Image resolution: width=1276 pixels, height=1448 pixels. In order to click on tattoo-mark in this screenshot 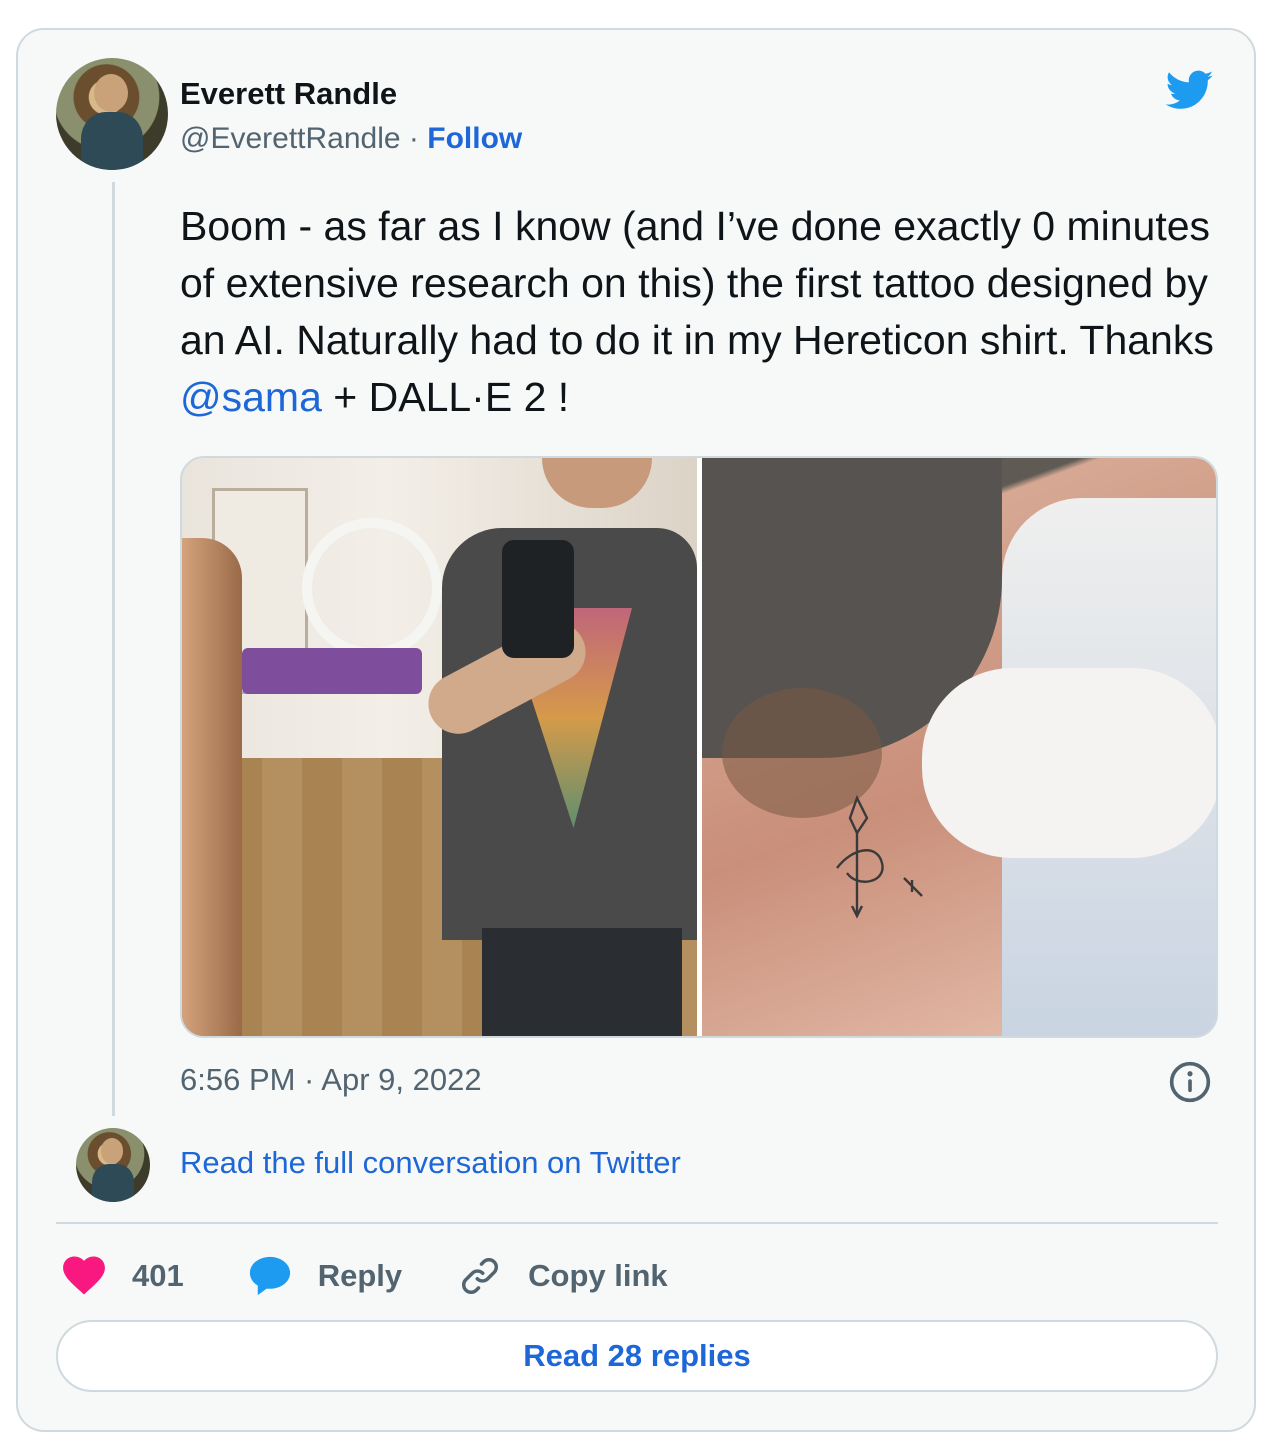, I will do `click(879, 856)`.